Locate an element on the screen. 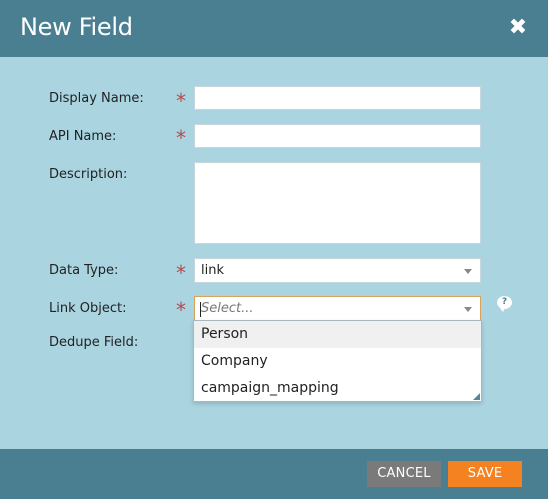  description-textarea is located at coordinates (337, 203).